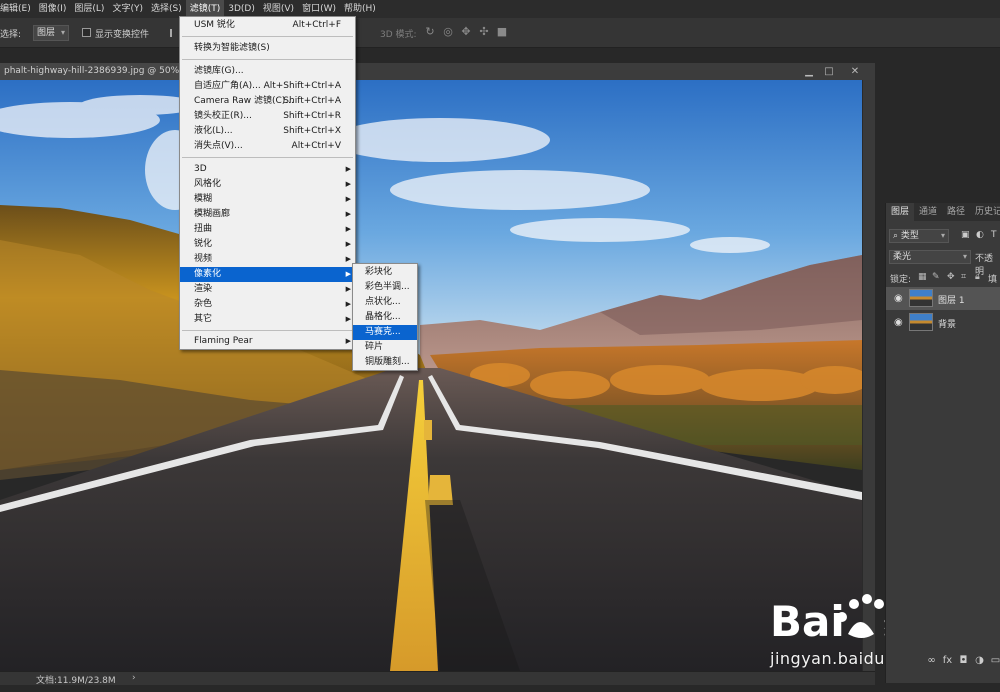  I want to click on maximize-icon: □, so click(829, 71).